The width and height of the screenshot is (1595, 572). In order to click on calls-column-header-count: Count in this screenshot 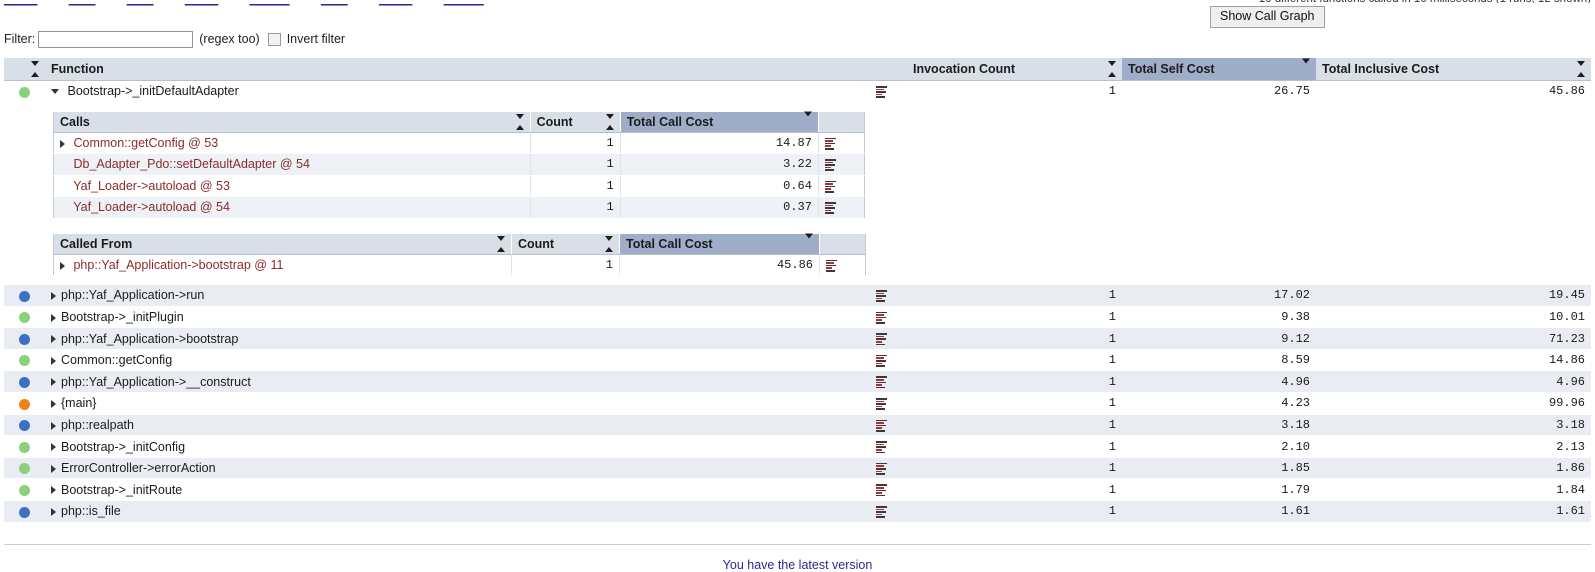, I will do `click(575, 121)`.